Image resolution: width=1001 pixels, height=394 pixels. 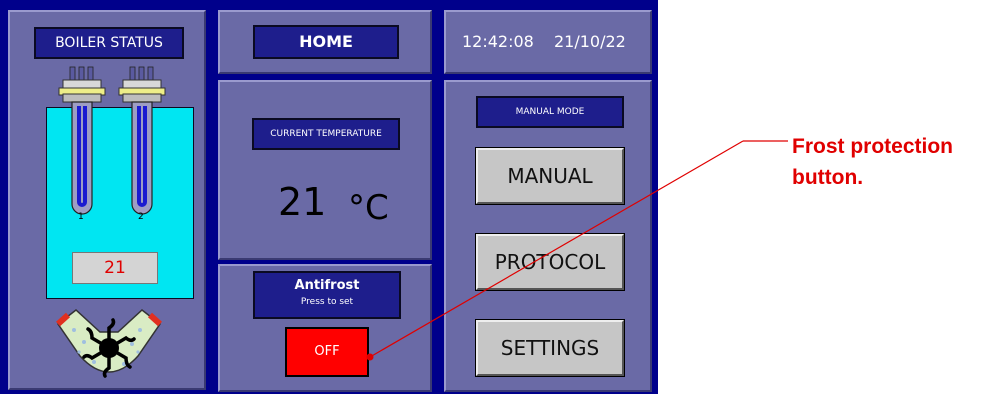 What do you see at coordinates (548, 42) in the screenshot?
I see `clock-panel: 12:42:08 21/10/22` at bounding box center [548, 42].